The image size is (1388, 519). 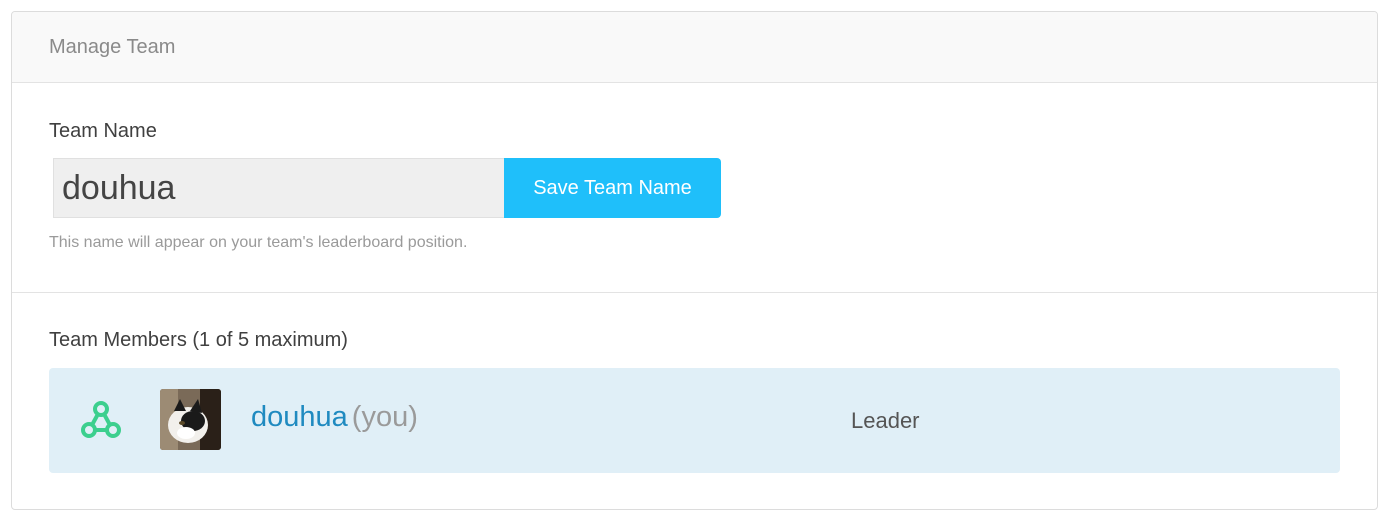 I want to click on team-name-input, so click(x=278, y=188).